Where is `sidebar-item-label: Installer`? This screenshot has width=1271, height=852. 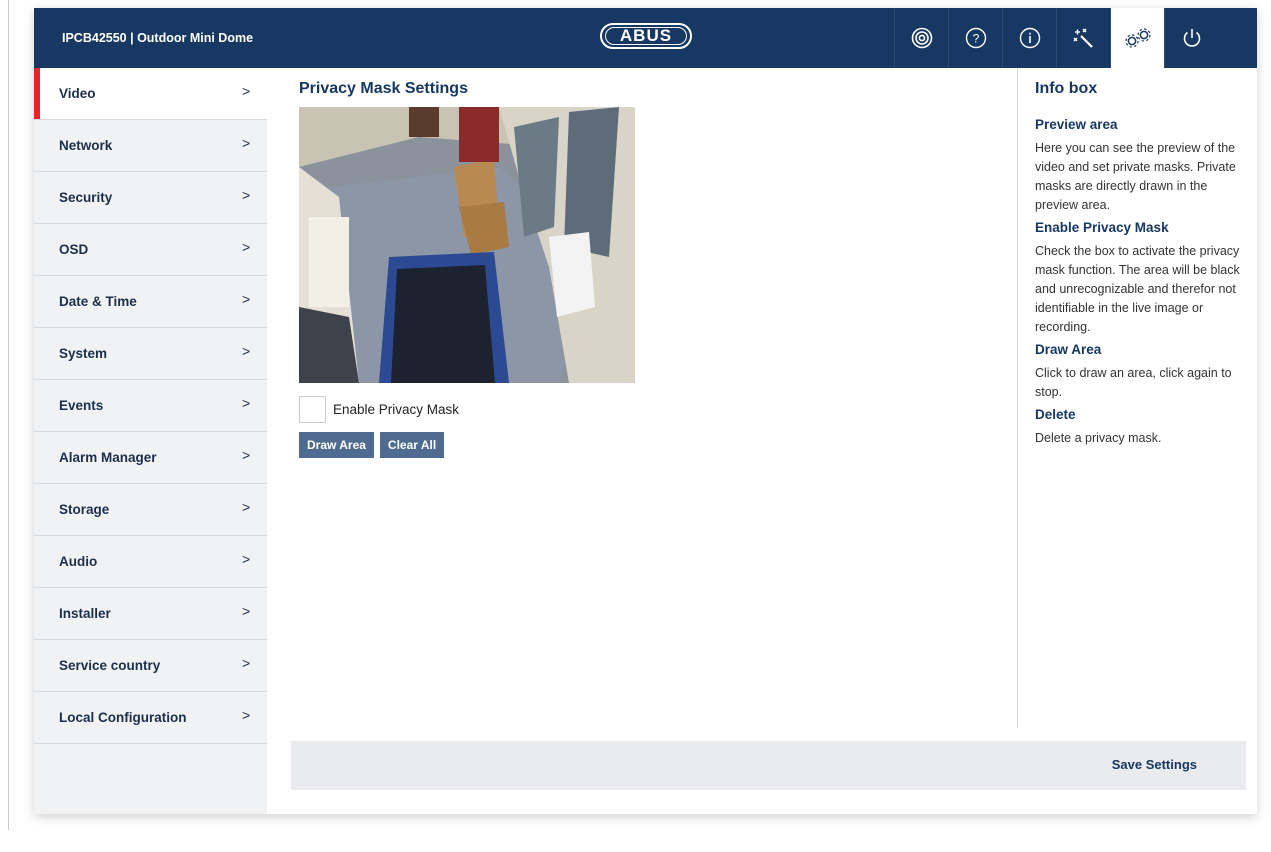
sidebar-item-label: Installer is located at coordinates (85, 613).